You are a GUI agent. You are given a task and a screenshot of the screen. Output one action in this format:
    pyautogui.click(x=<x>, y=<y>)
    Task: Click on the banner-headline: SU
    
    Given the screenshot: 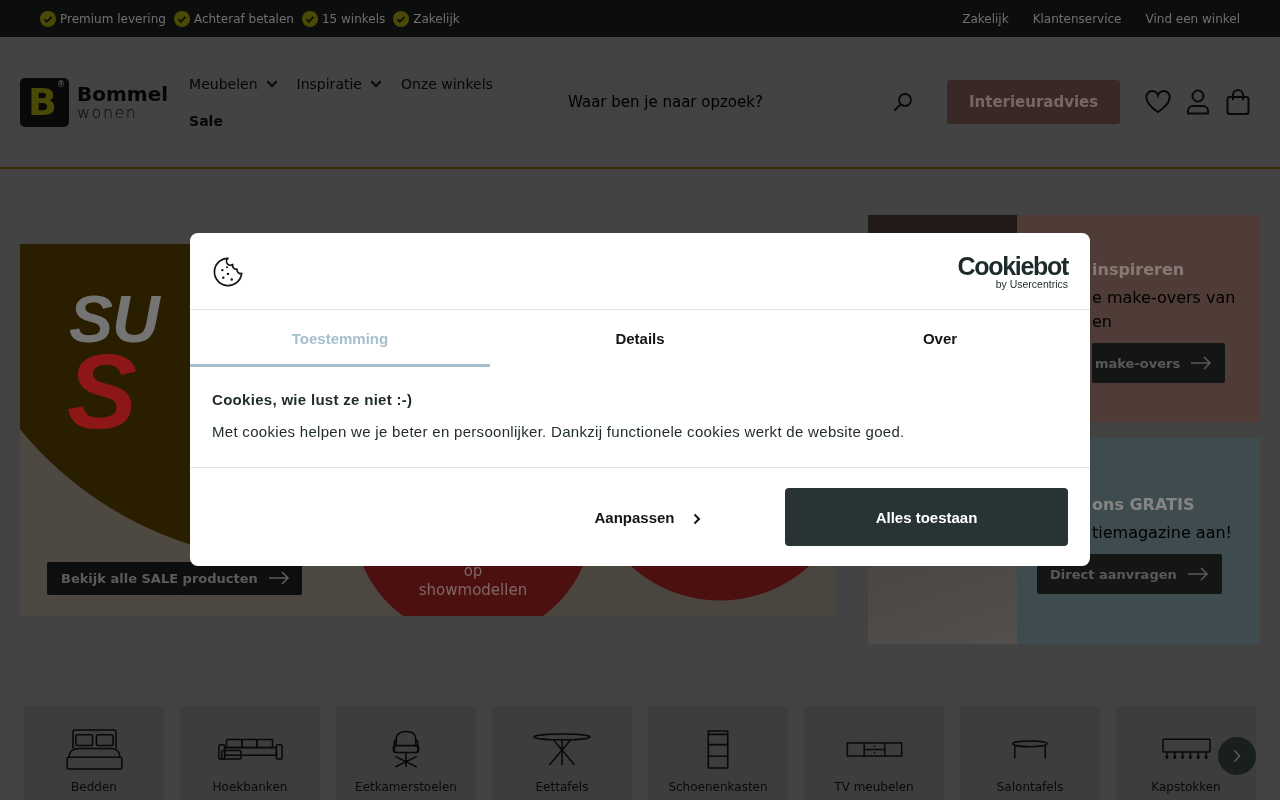 What is the action you would take?
    pyautogui.click(x=114, y=318)
    